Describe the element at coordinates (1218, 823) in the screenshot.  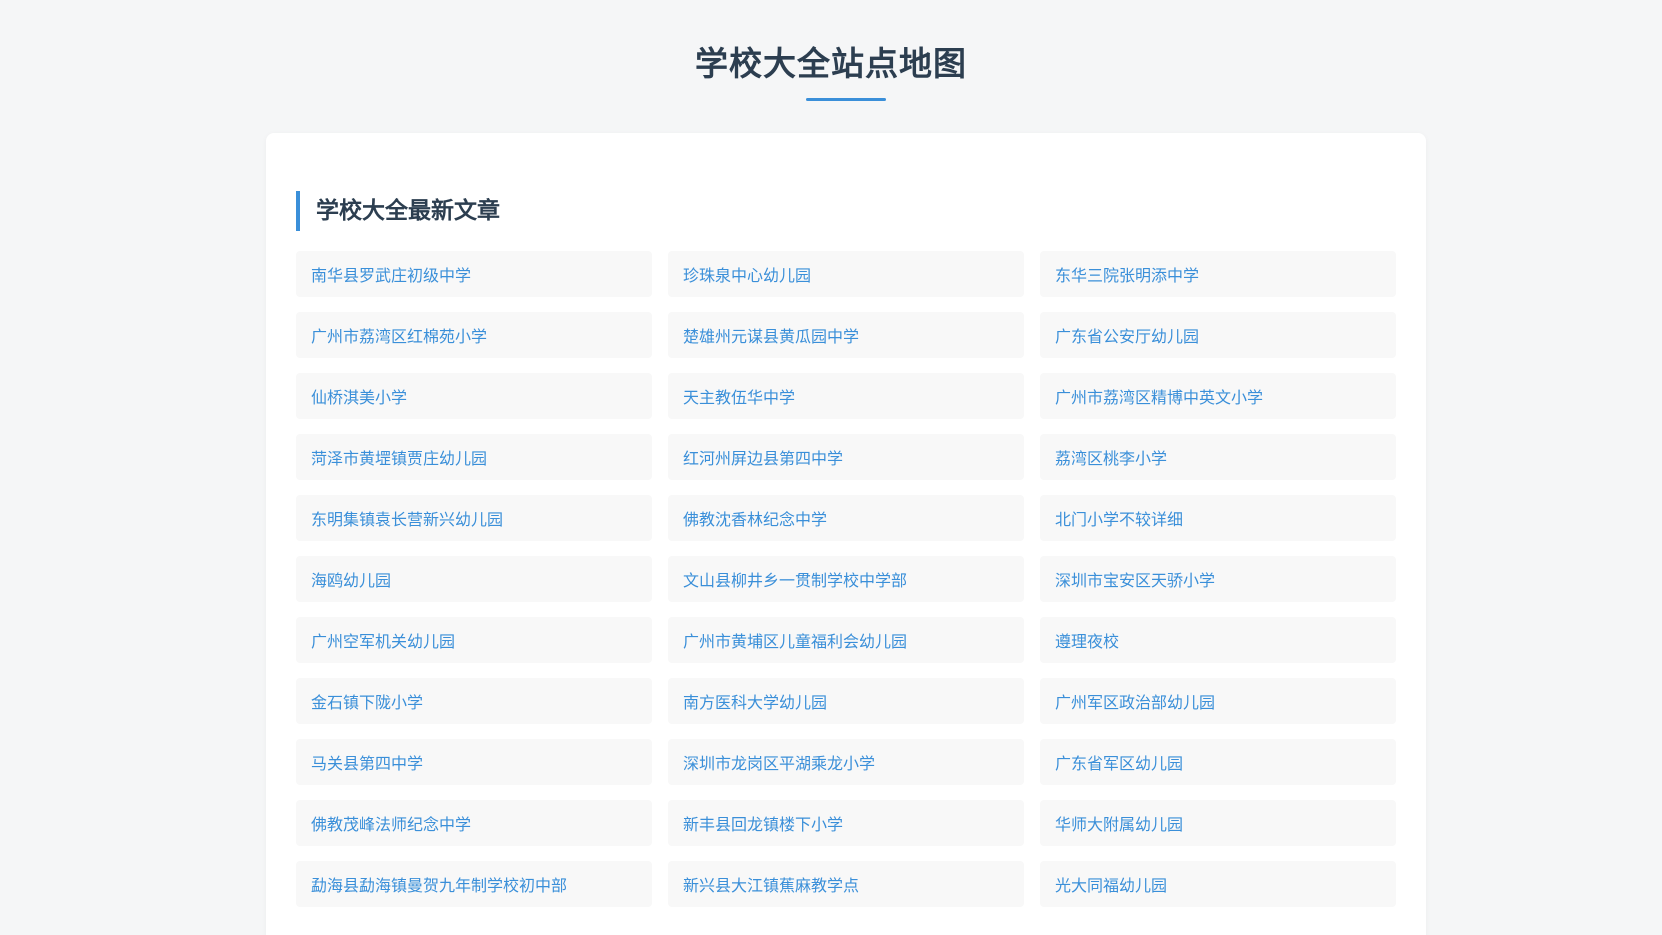
I see `article-link: 华师大附属幼儿园` at that location.